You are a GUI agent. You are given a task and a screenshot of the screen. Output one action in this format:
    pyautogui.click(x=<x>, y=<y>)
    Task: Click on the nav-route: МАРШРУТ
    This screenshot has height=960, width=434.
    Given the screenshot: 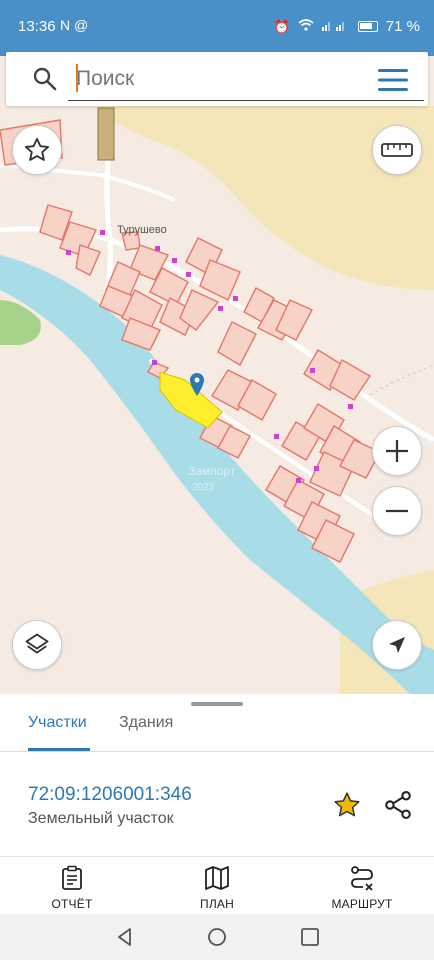 What is the action you would take?
    pyautogui.click(x=362, y=888)
    